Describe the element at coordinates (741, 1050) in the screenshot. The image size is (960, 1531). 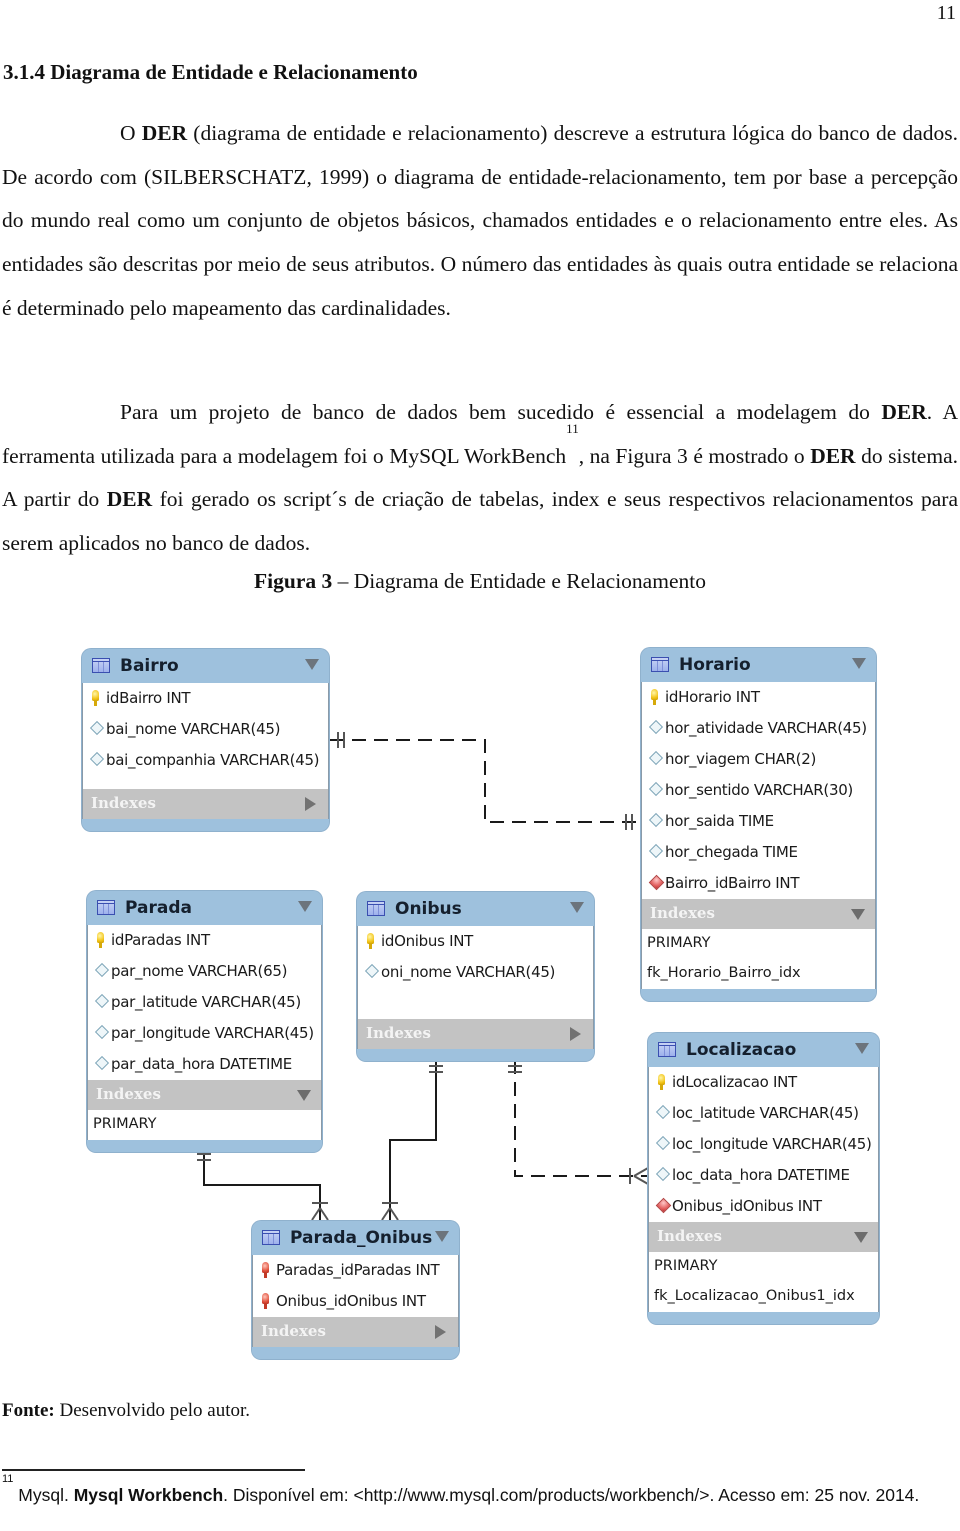
I see `table-name: Localizacao` at that location.